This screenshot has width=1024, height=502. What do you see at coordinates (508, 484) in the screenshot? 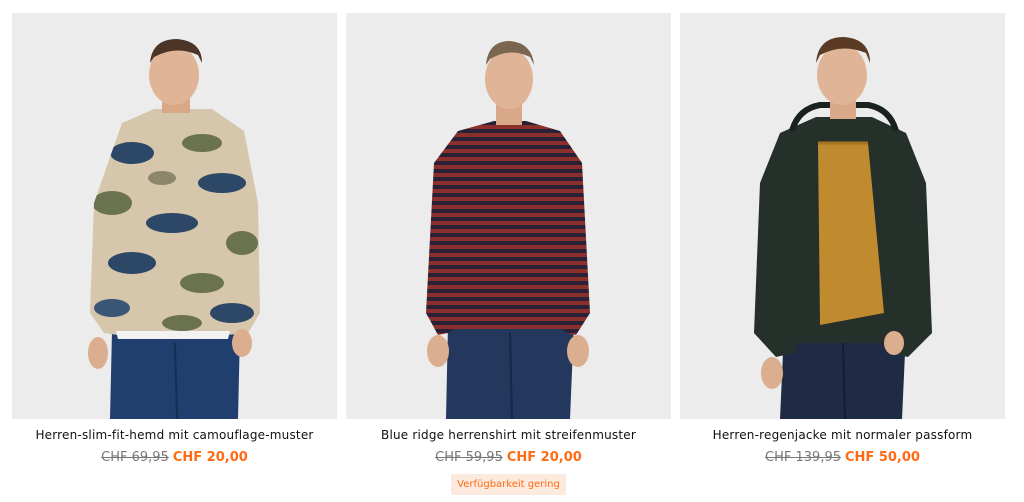
I see `availability-badge: Verfügbarkeit gering` at bounding box center [508, 484].